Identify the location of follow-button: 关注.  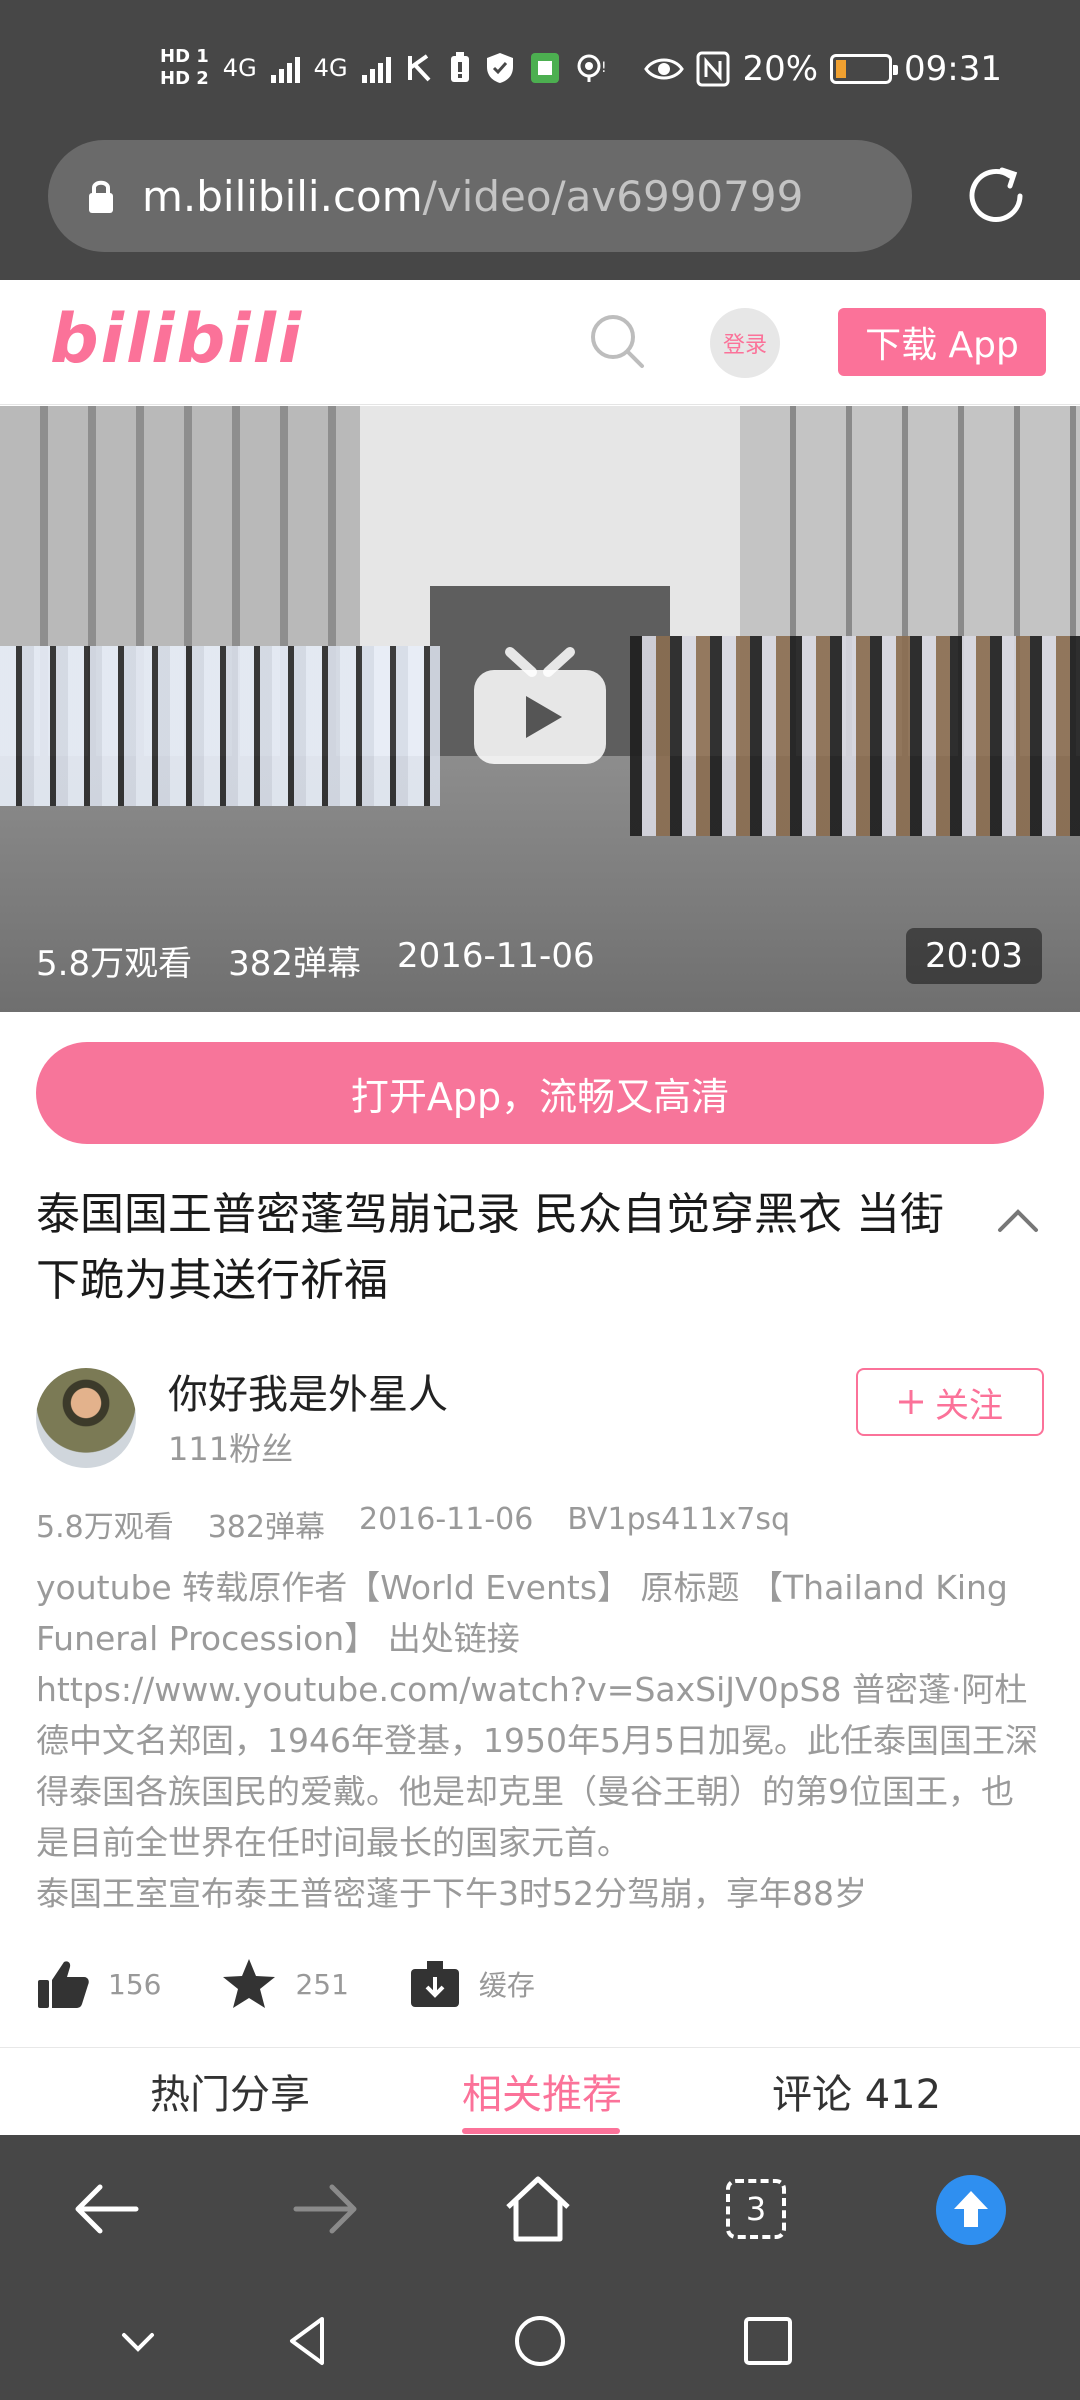
(950, 1402).